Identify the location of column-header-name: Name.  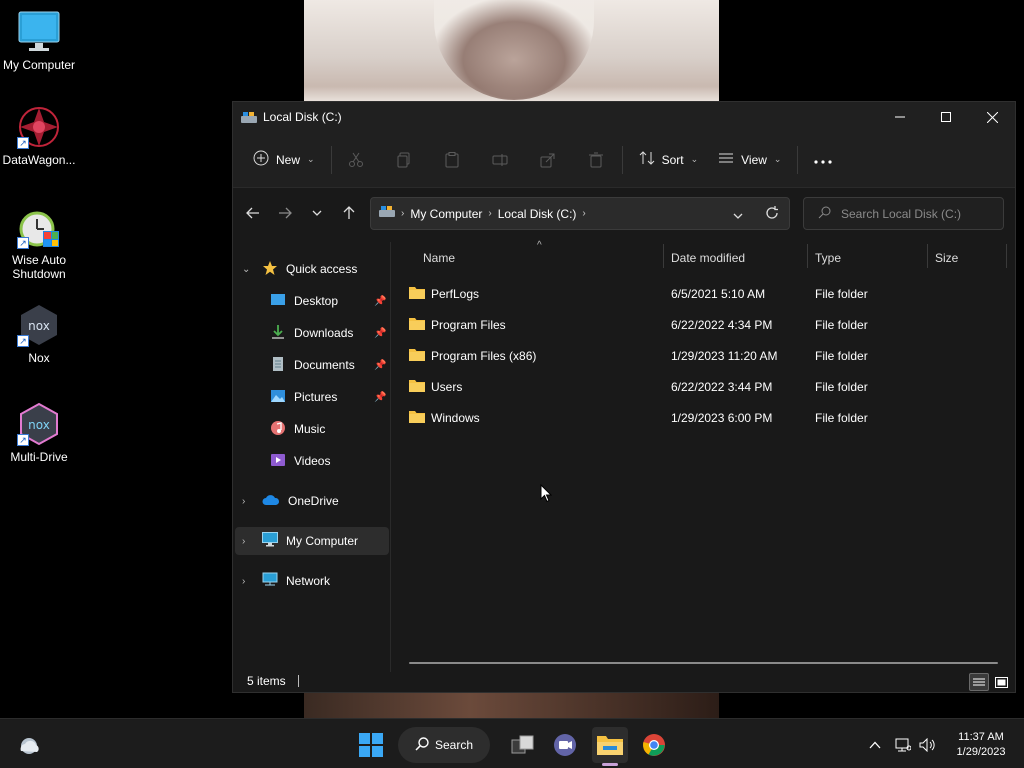
(439, 258).